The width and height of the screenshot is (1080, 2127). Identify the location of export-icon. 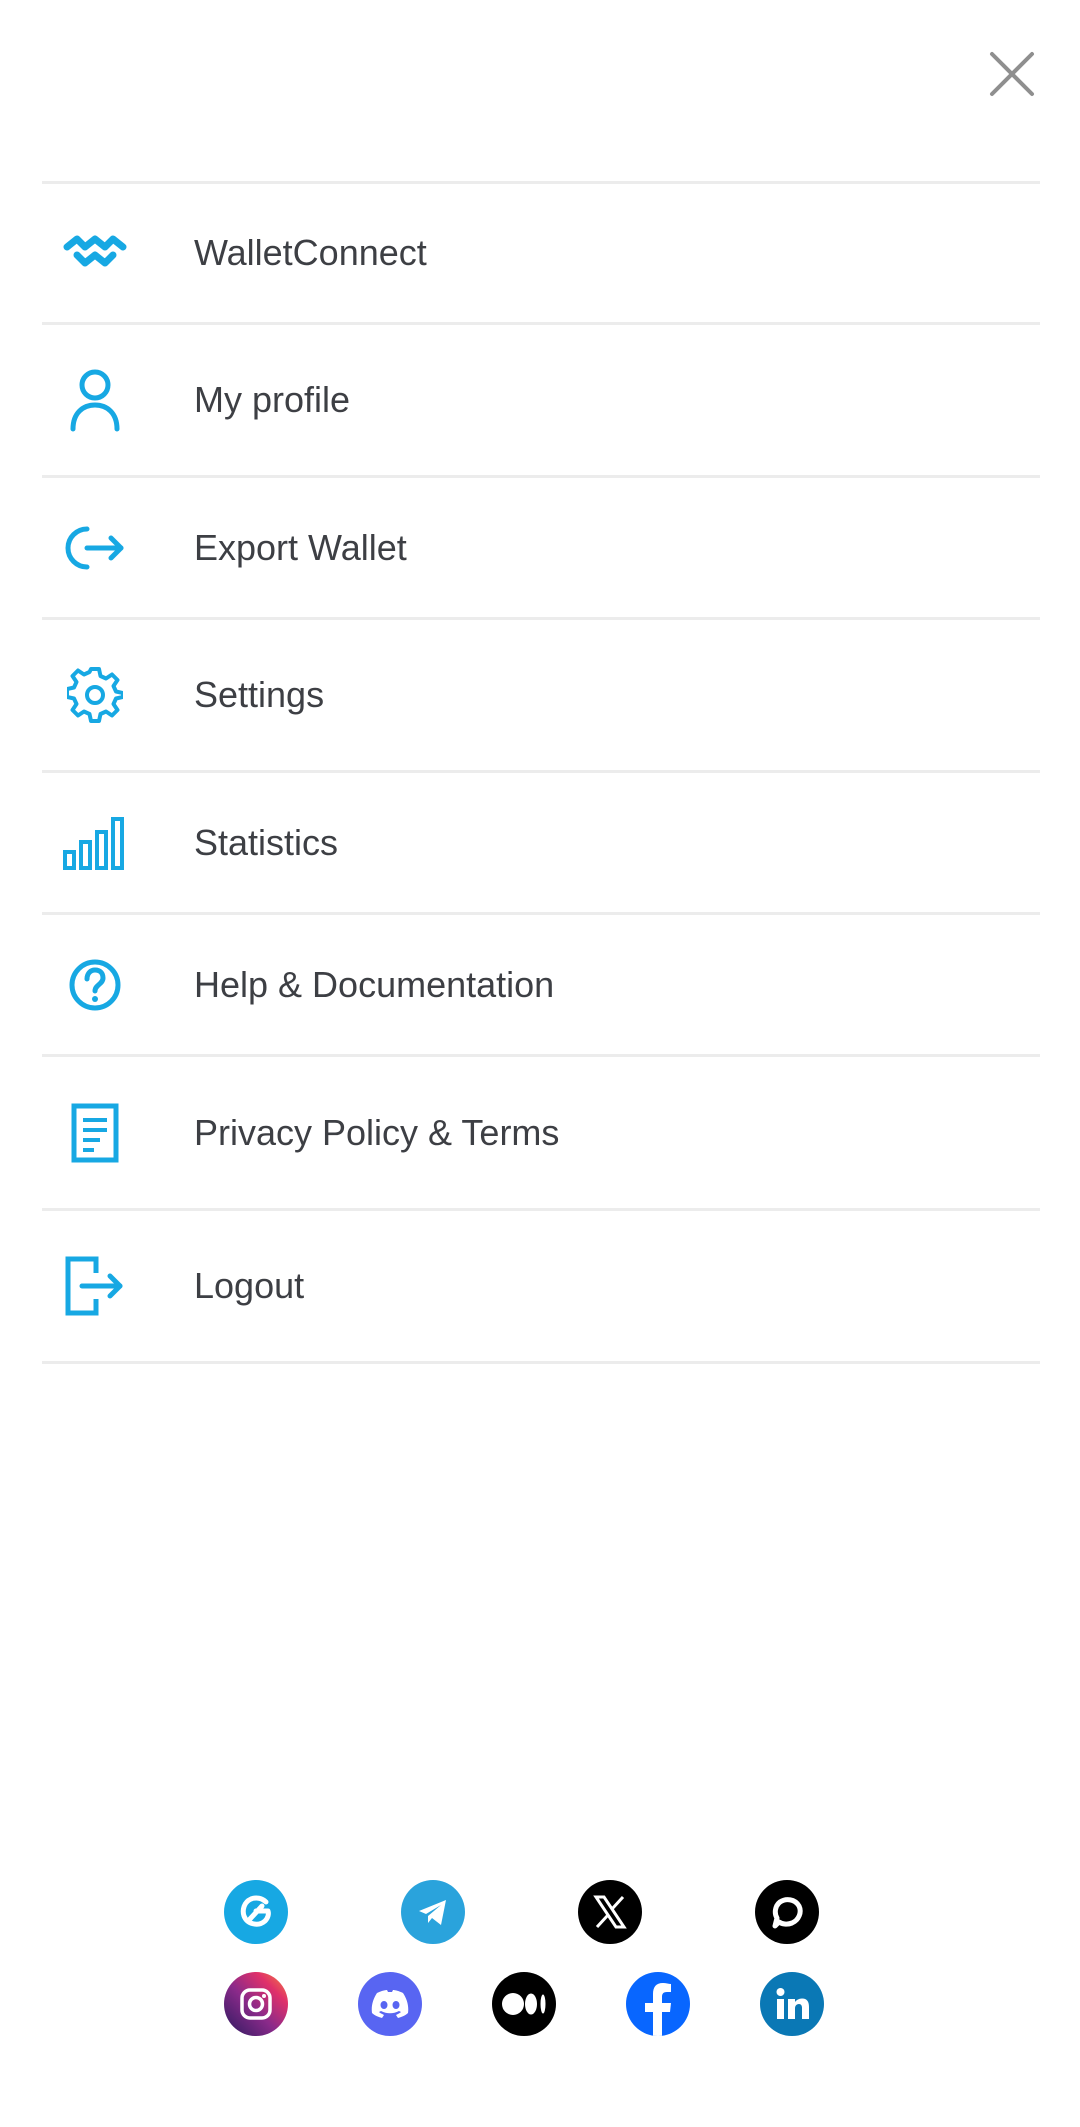
(95, 548).